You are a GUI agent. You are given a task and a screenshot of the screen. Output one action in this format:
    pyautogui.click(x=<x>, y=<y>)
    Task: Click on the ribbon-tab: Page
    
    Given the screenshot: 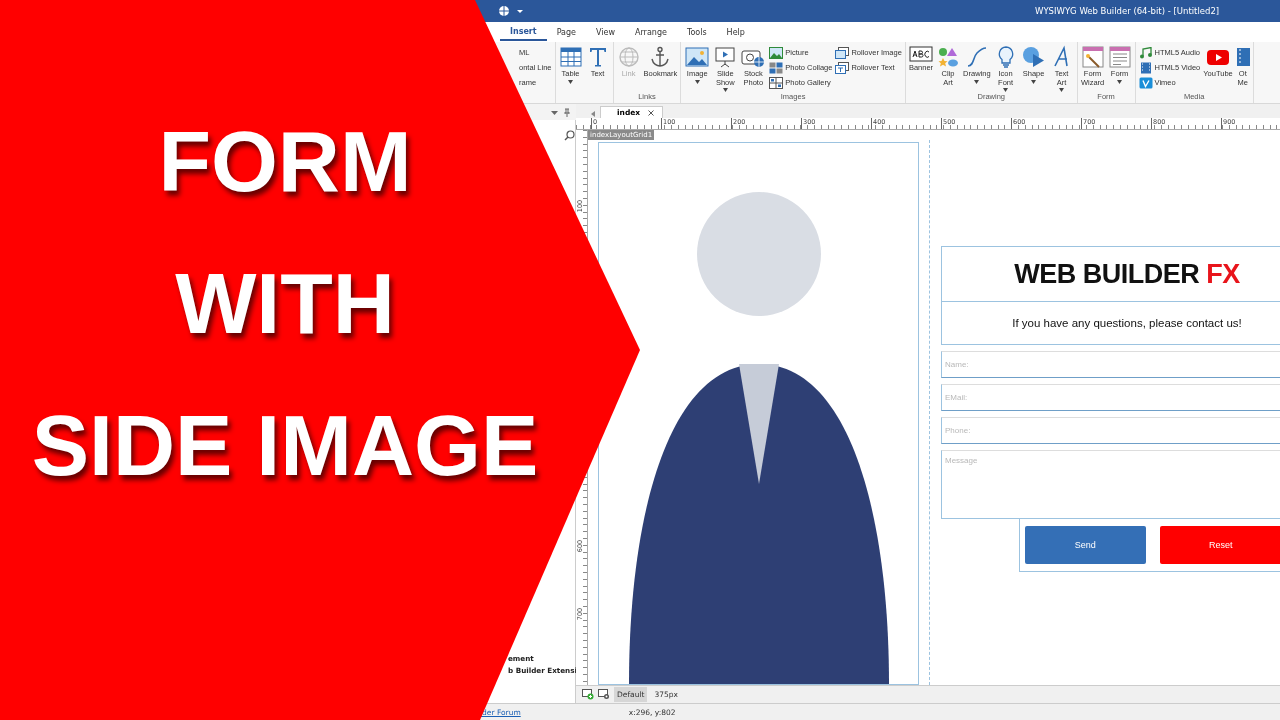 What is the action you would take?
    pyautogui.click(x=566, y=32)
    